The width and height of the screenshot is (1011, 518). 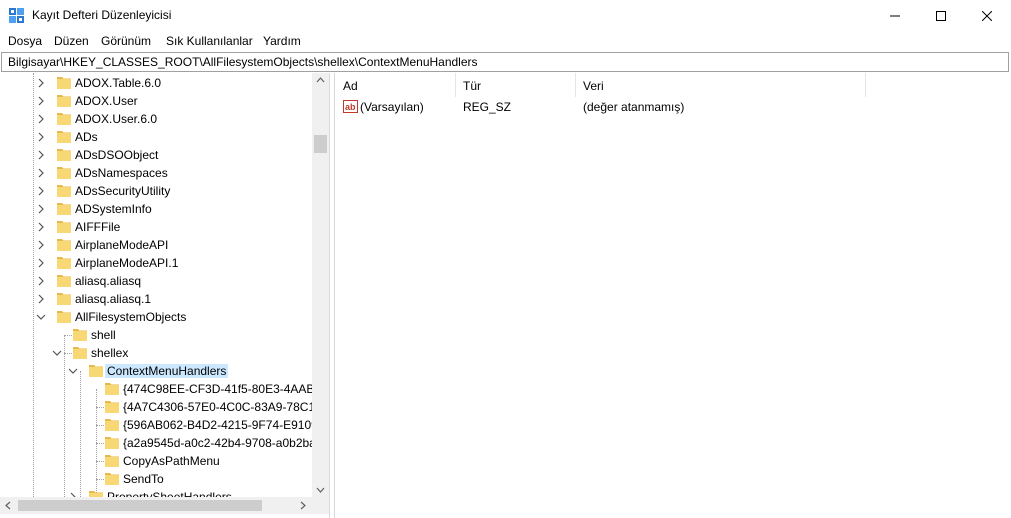 What do you see at coordinates (156, 335) in the screenshot?
I see `tree-item: shell` at bounding box center [156, 335].